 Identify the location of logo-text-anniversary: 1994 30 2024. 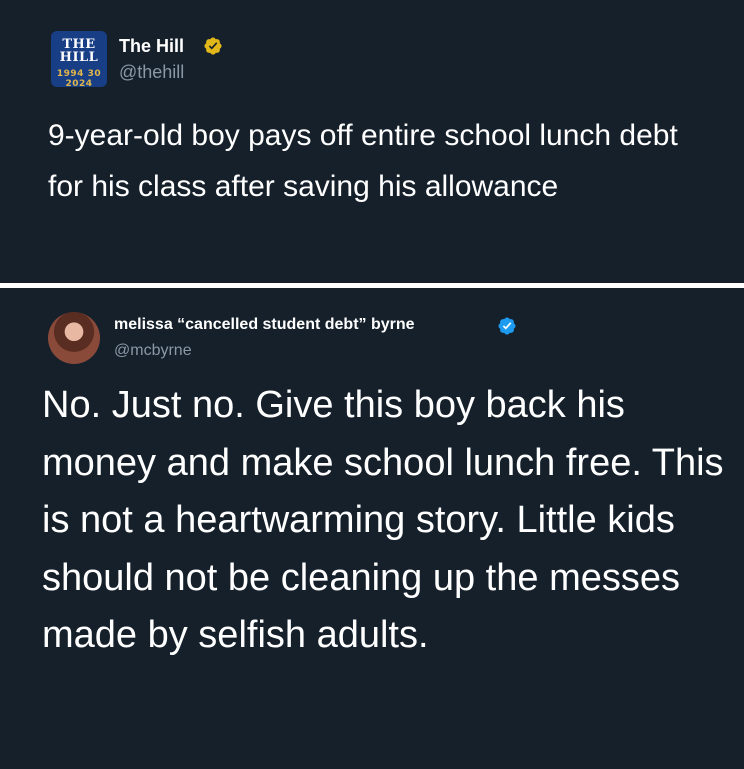
(79, 78).